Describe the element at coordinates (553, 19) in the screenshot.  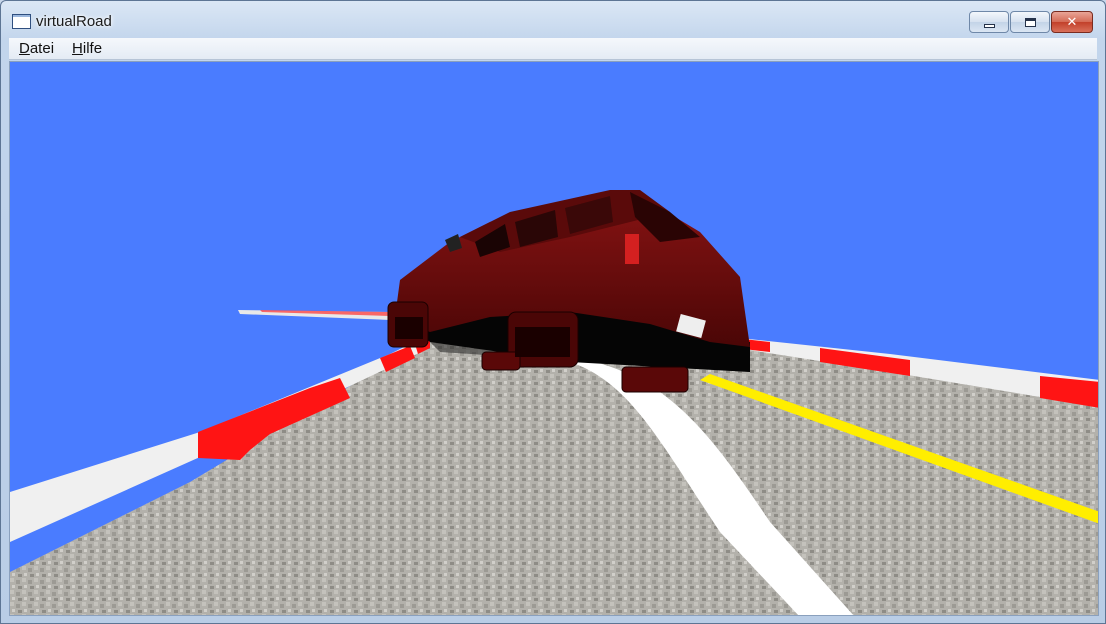
I see `title-bar: virtualRoad ✕` at that location.